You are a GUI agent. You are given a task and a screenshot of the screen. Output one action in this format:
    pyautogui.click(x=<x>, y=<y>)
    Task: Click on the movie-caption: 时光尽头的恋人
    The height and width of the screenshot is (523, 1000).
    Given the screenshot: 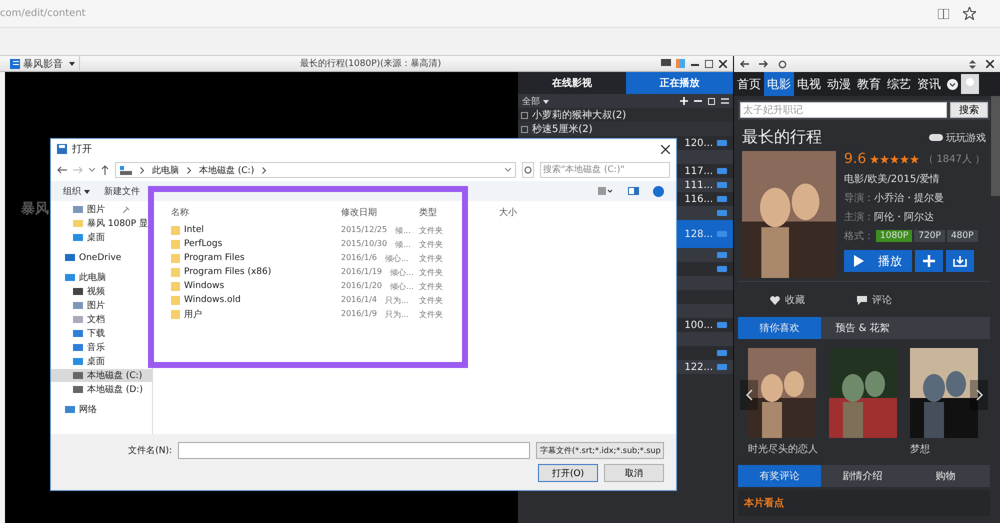 What is the action you would take?
    pyautogui.click(x=782, y=449)
    